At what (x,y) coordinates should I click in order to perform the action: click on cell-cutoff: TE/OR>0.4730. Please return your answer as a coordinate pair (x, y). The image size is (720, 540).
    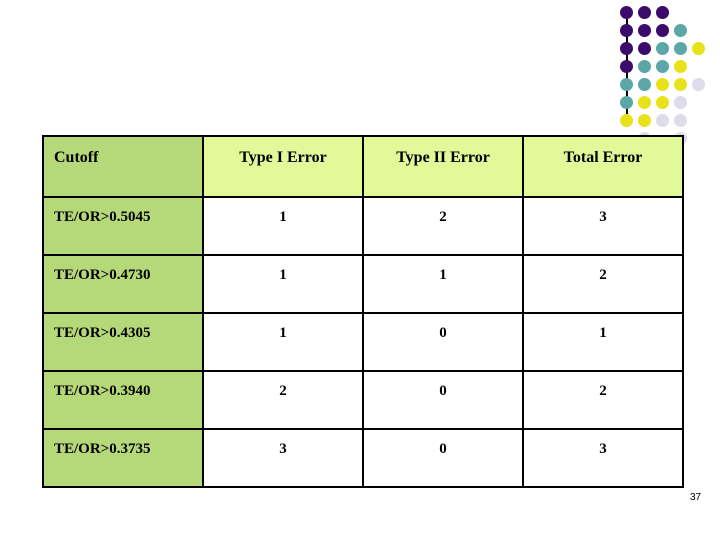
    Looking at the image, I should click on (123, 284).